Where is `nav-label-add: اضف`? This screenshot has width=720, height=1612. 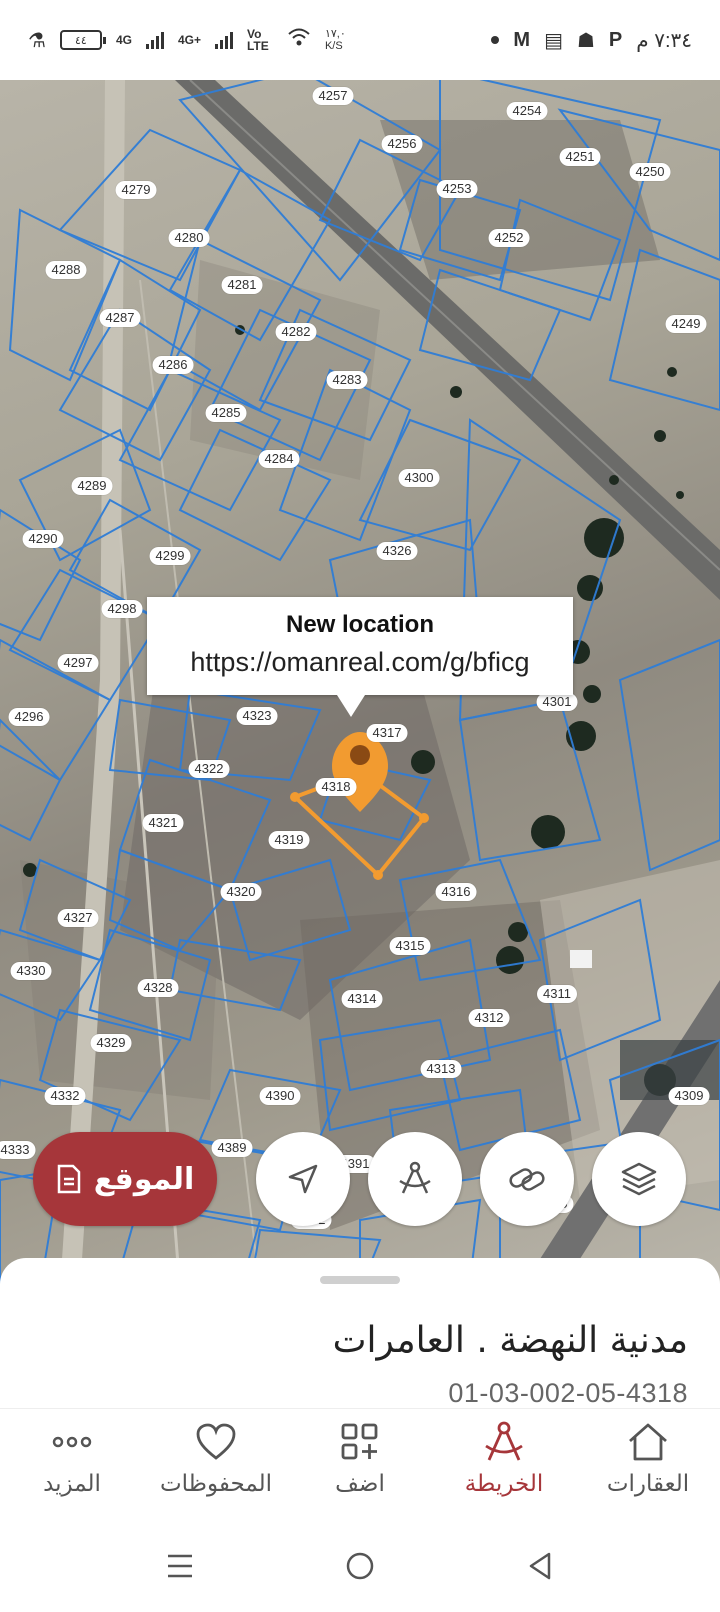 nav-label-add: اضف is located at coordinates (360, 1484).